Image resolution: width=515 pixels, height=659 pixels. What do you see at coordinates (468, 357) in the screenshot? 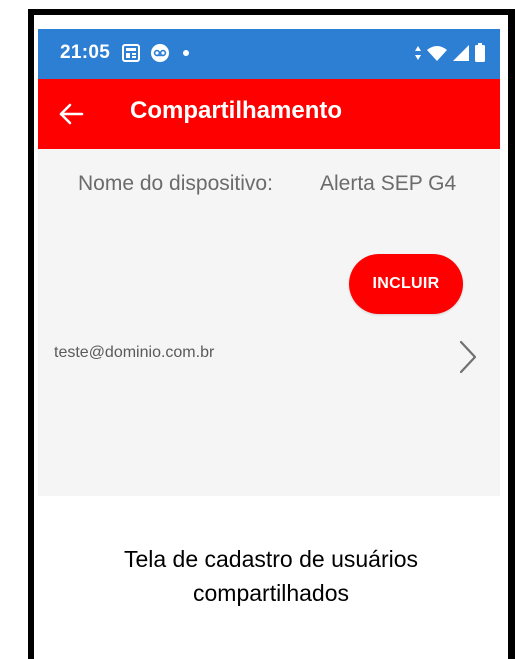
I see `chevron-right-icon` at bounding box center [468, 357].